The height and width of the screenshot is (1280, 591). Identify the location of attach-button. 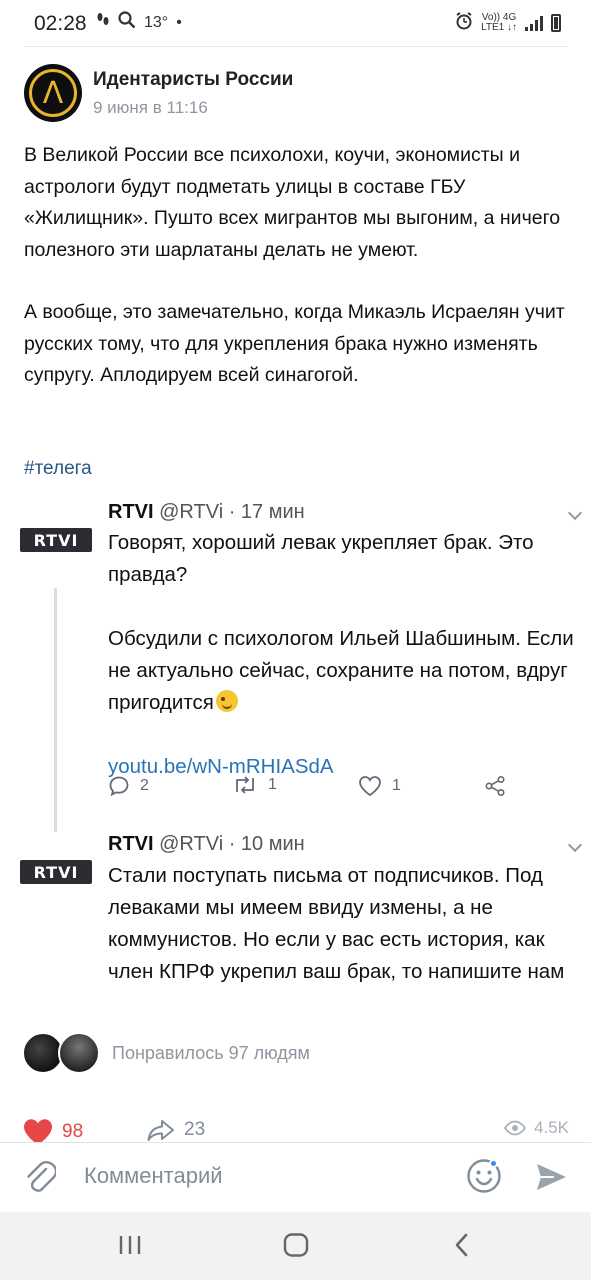
(41, 1179).